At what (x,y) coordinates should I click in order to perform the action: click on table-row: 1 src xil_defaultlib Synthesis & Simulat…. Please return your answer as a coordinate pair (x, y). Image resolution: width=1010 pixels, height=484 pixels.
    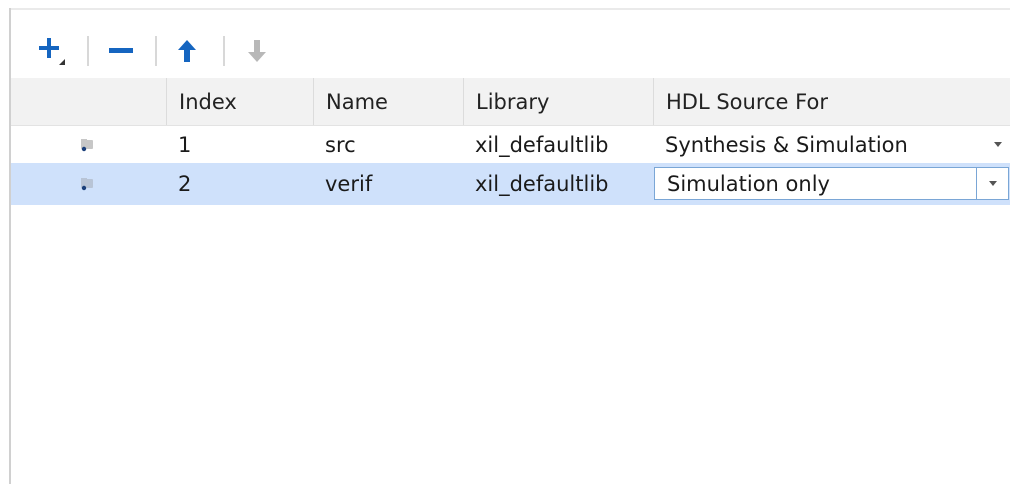
    Looking at the image, I should click on (510, 144).